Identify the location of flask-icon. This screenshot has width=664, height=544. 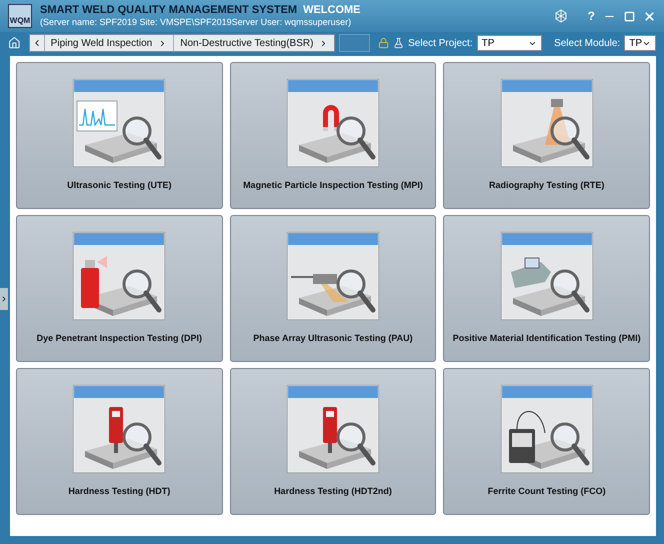
(398, 43).